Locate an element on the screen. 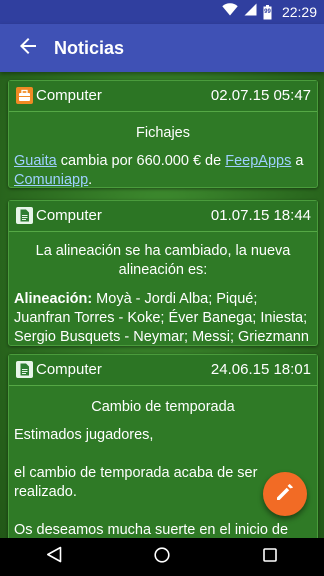 Image resolution: width=324 pixels, height=576 pixels. back-button is located at coordinates (28, 48).